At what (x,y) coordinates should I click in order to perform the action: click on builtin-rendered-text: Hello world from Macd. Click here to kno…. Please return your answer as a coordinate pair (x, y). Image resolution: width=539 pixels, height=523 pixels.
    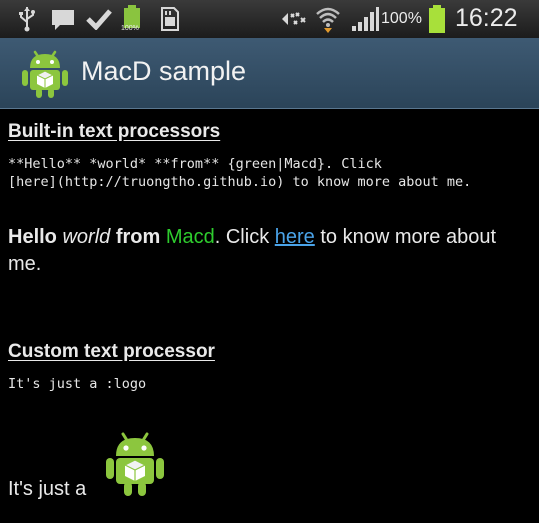
    Looking at the image, I should click on (270, 251).